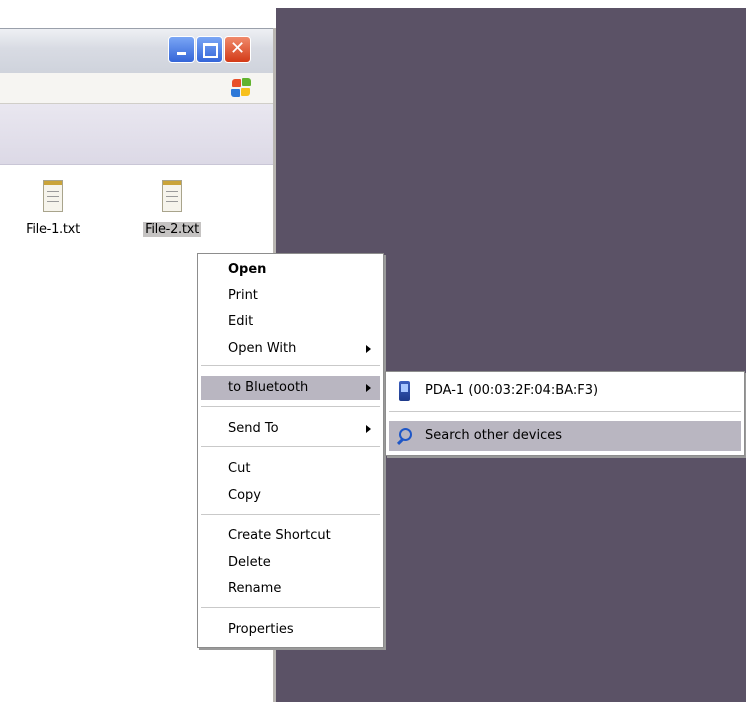 The image size is (746, 702). What do you see at coordinates (290, 630) in the screenshot?
I see `menu-item-properties: Properties` at bounding box center [290, 630].